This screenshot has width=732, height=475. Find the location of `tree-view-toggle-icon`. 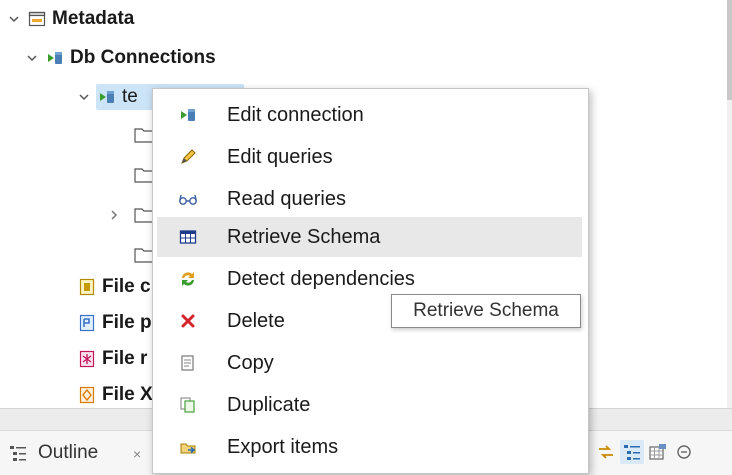

tree-view-toggle-icon is located at coordinates (632, 452).